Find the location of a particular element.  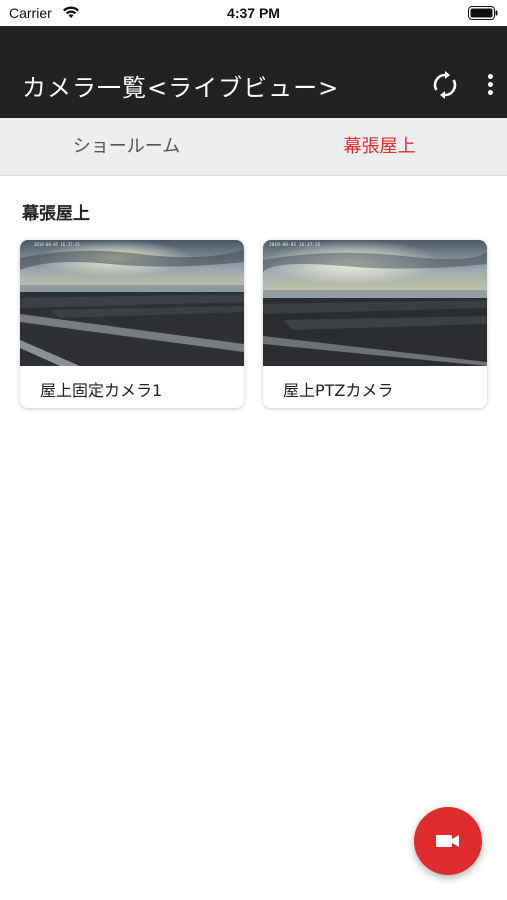

tab-showroom: ショールーム is located at coordinates (126, 147).